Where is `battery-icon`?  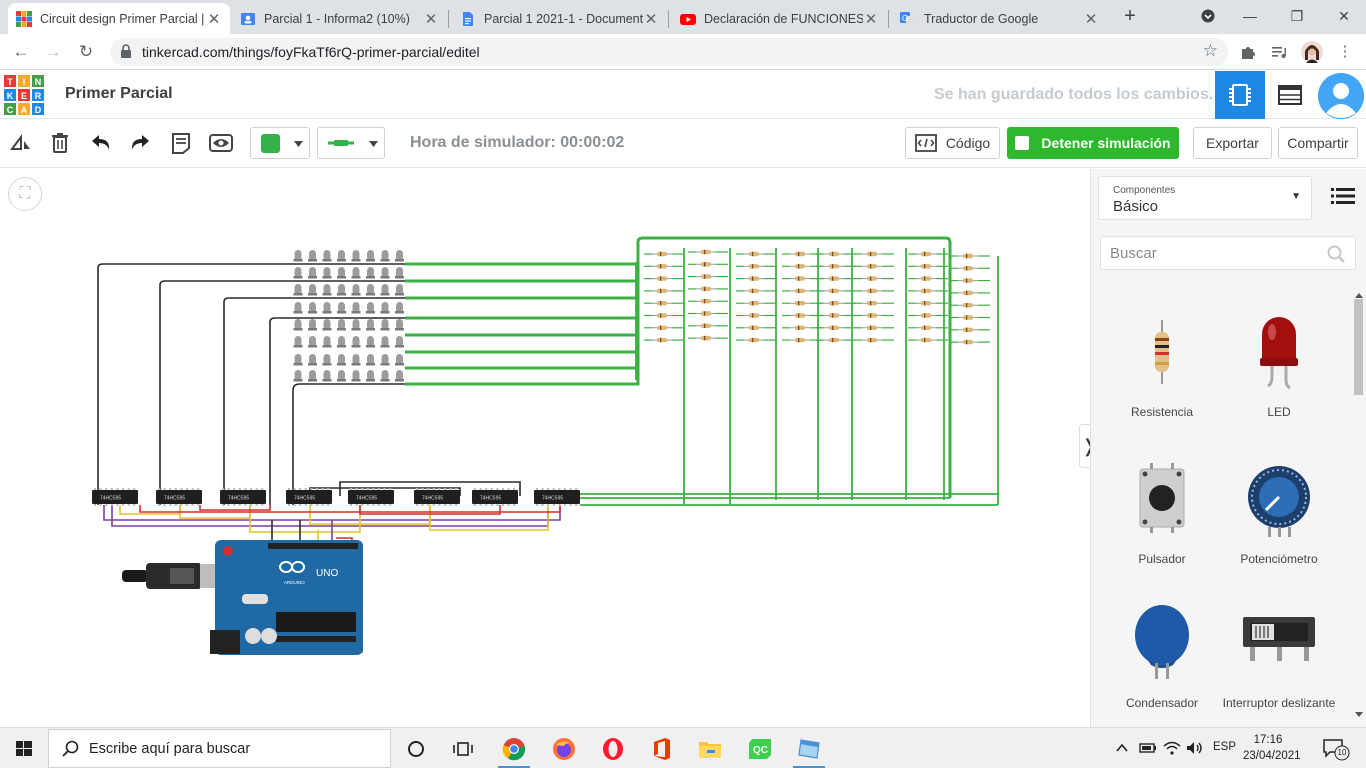
battery-icon is located at coordinates (1148, 748).